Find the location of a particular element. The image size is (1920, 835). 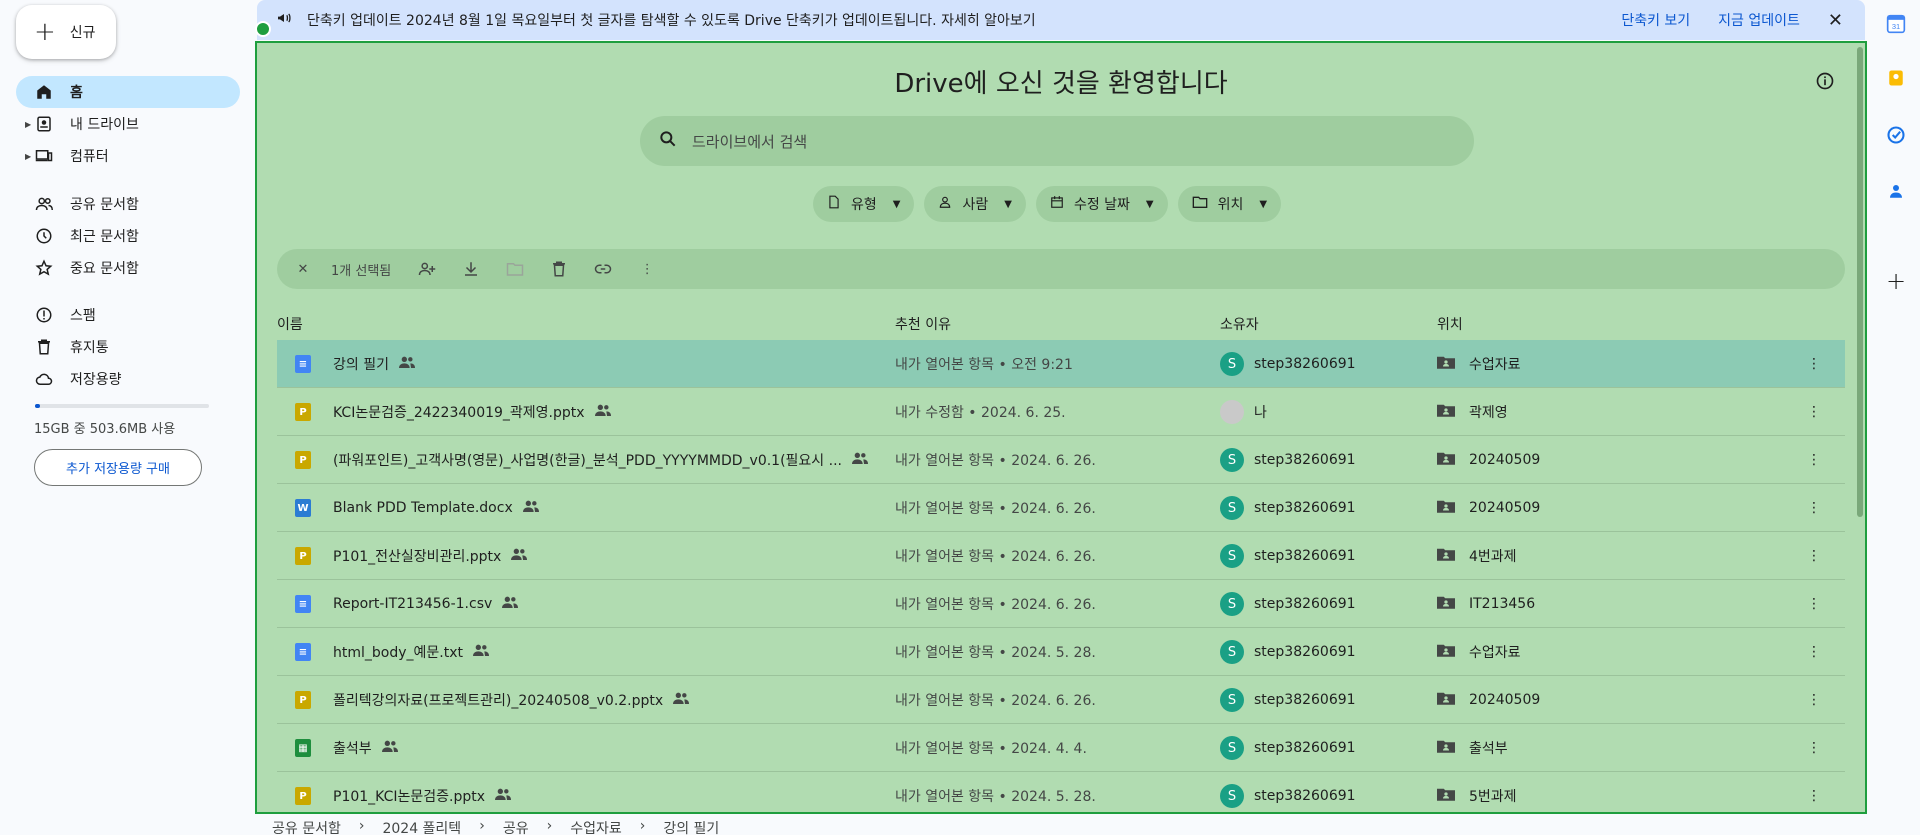

file-name: html_body_예문.txt is located at coordinates (398, 652).